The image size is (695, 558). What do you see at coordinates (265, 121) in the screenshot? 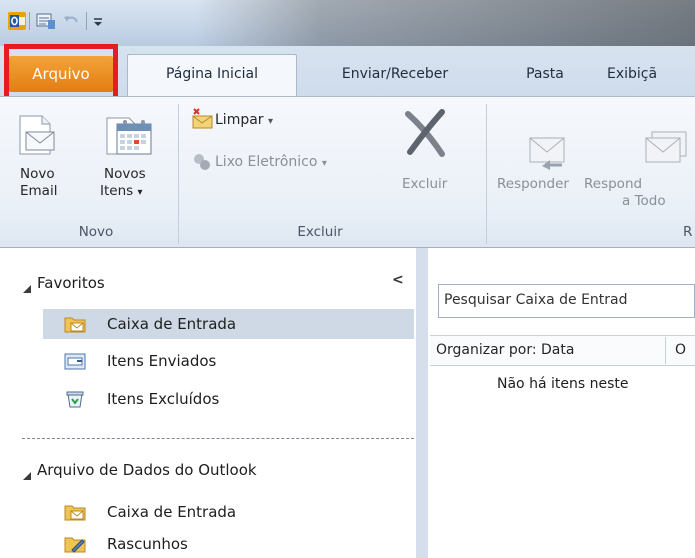
I see `clean-up-button: Limpar ▾` at bounding box center [265, 121].